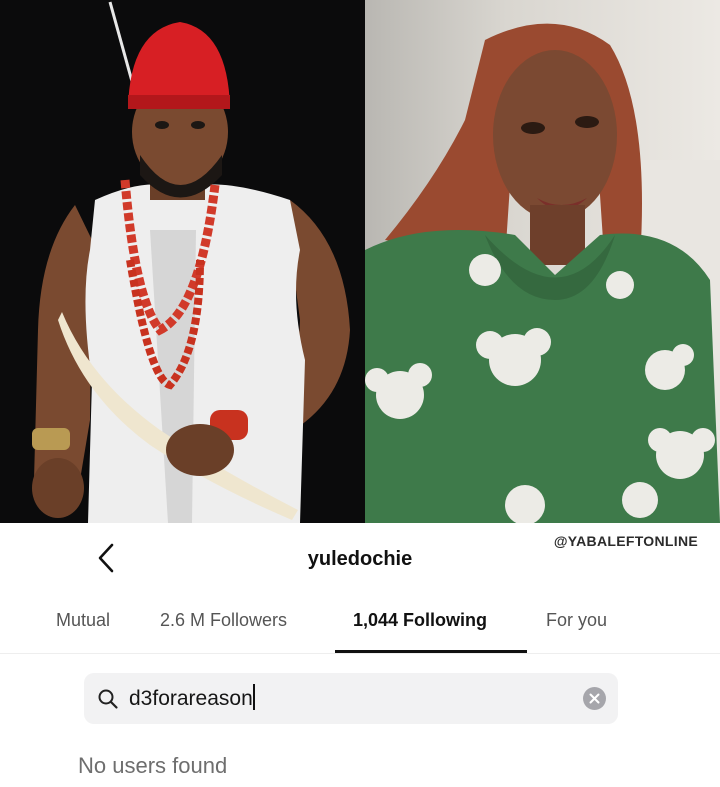 Image resolution: width=720 pixels, height=787 pixels. I want to click on clear-icon, so click(594, 698).